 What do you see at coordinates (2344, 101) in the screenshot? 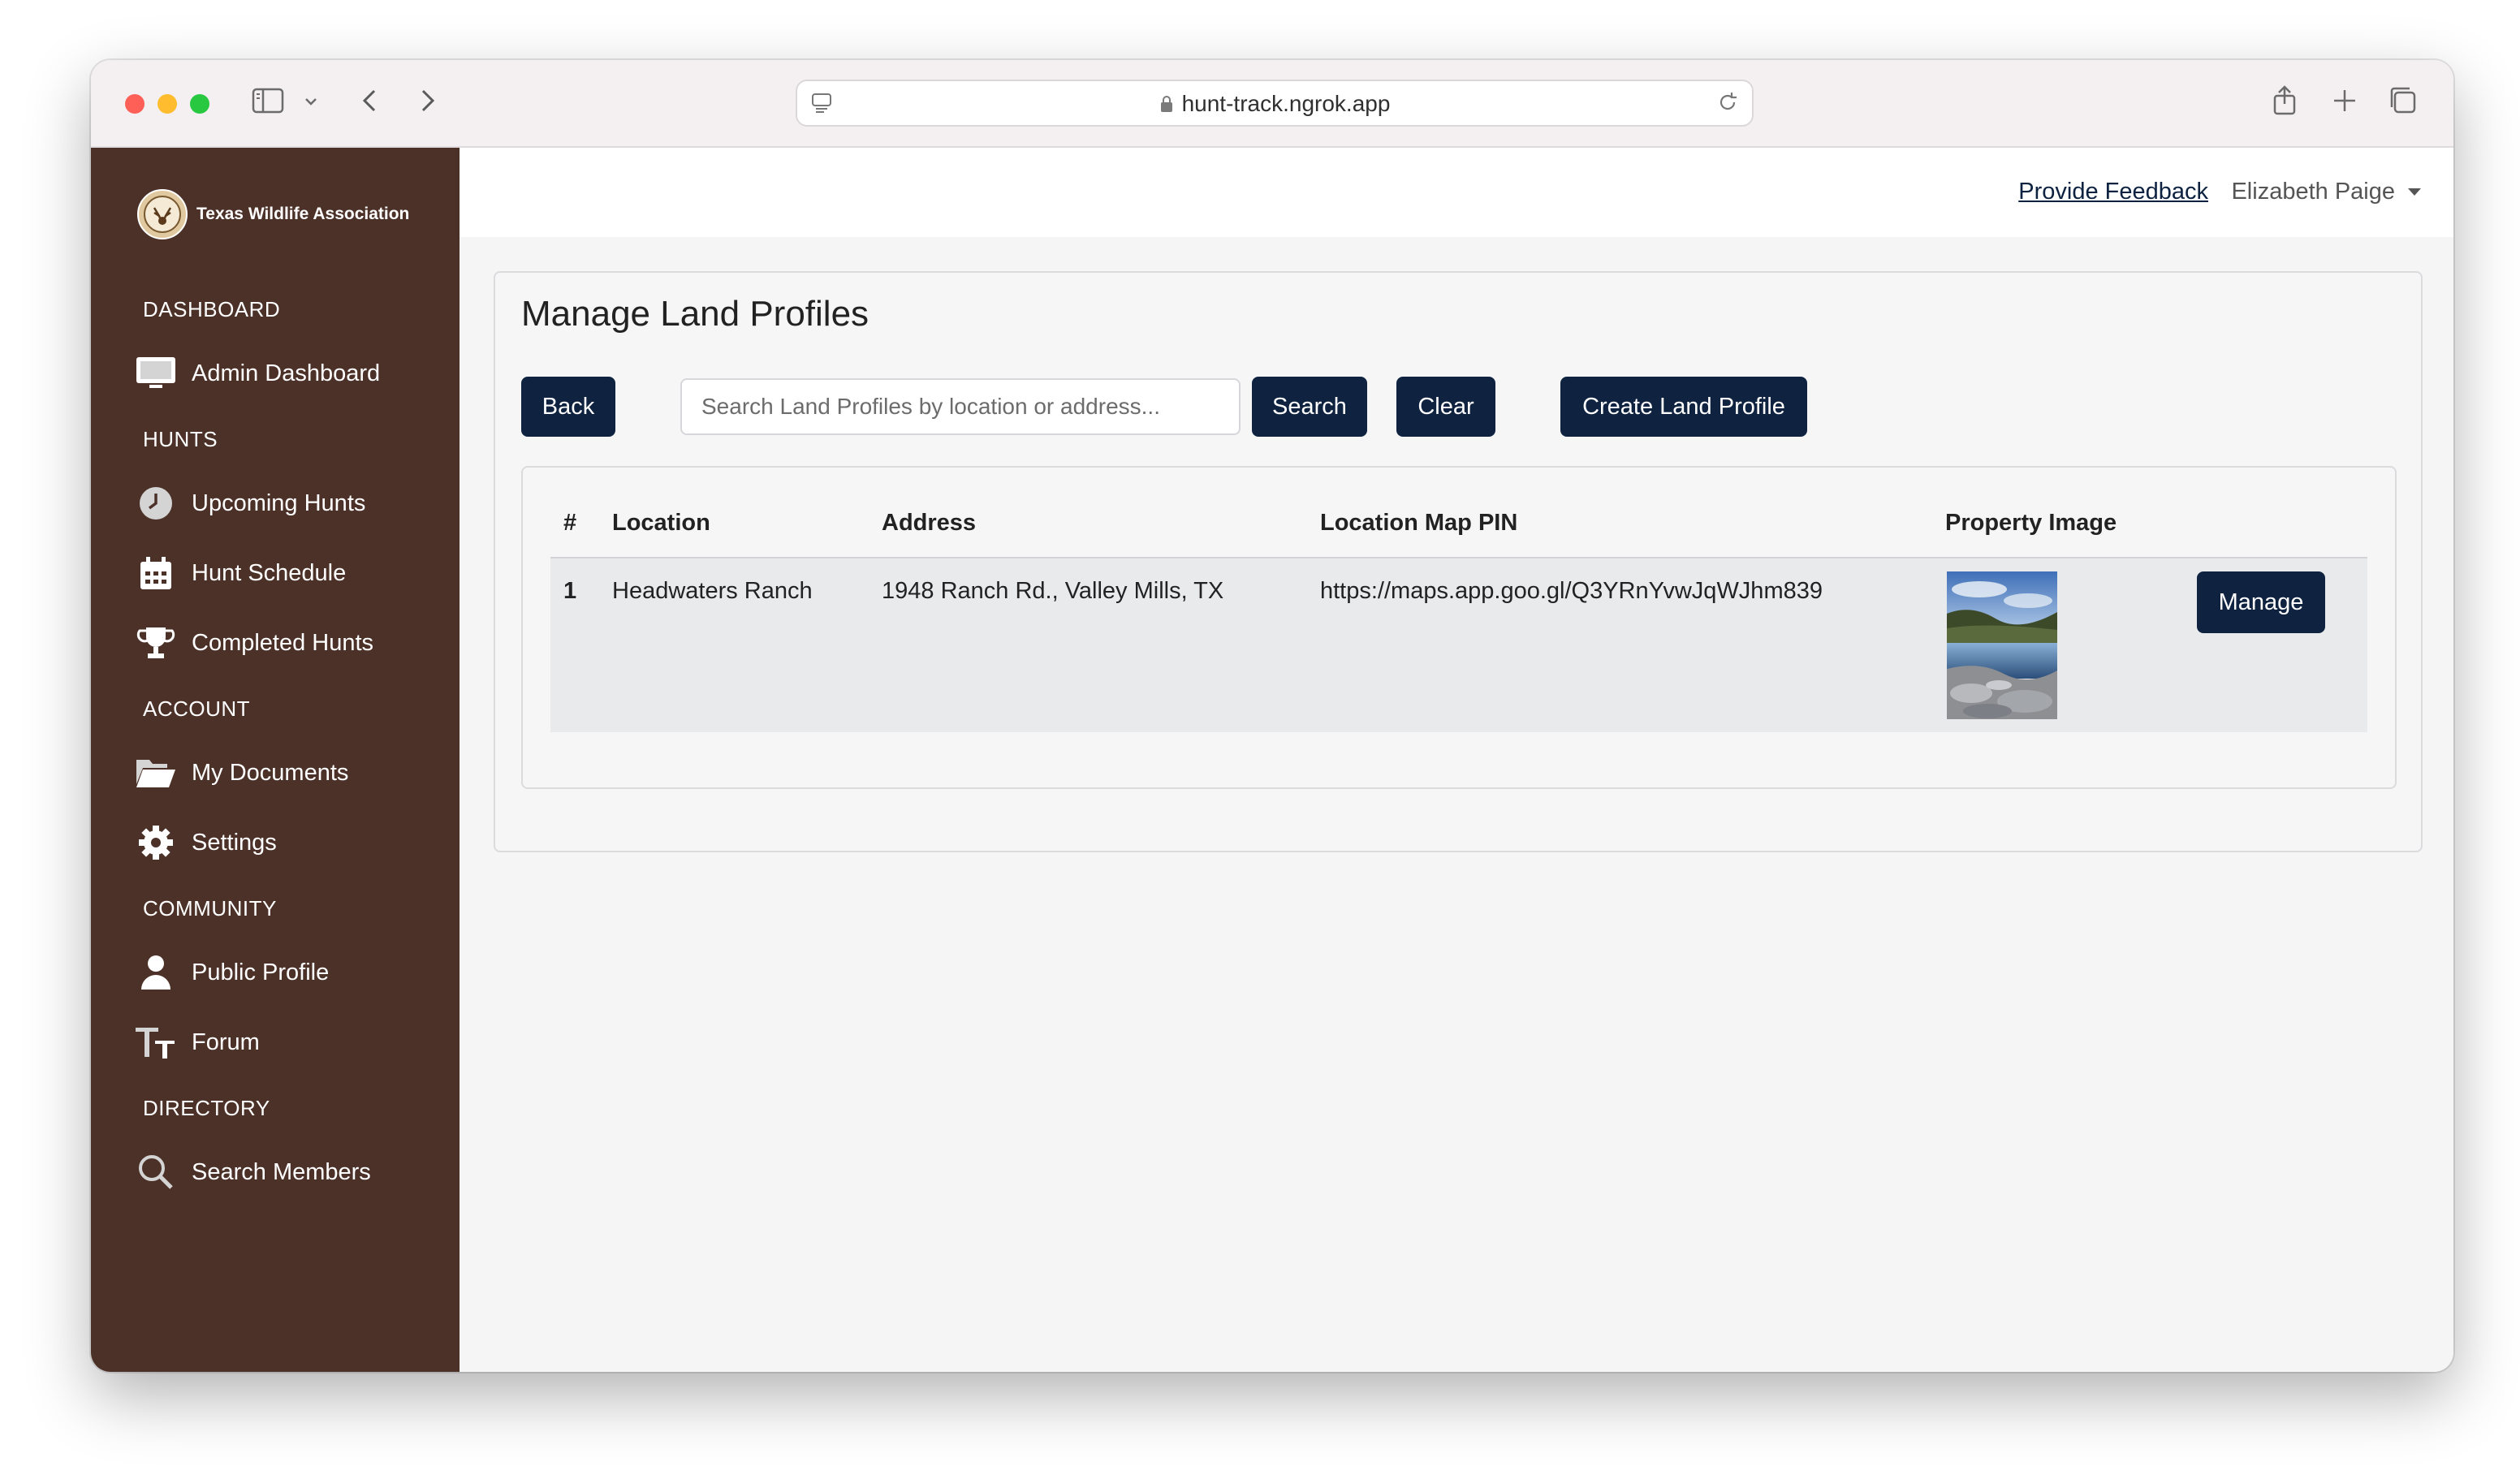
I see `new-tab-icon` at bounding box center [2344, 101].